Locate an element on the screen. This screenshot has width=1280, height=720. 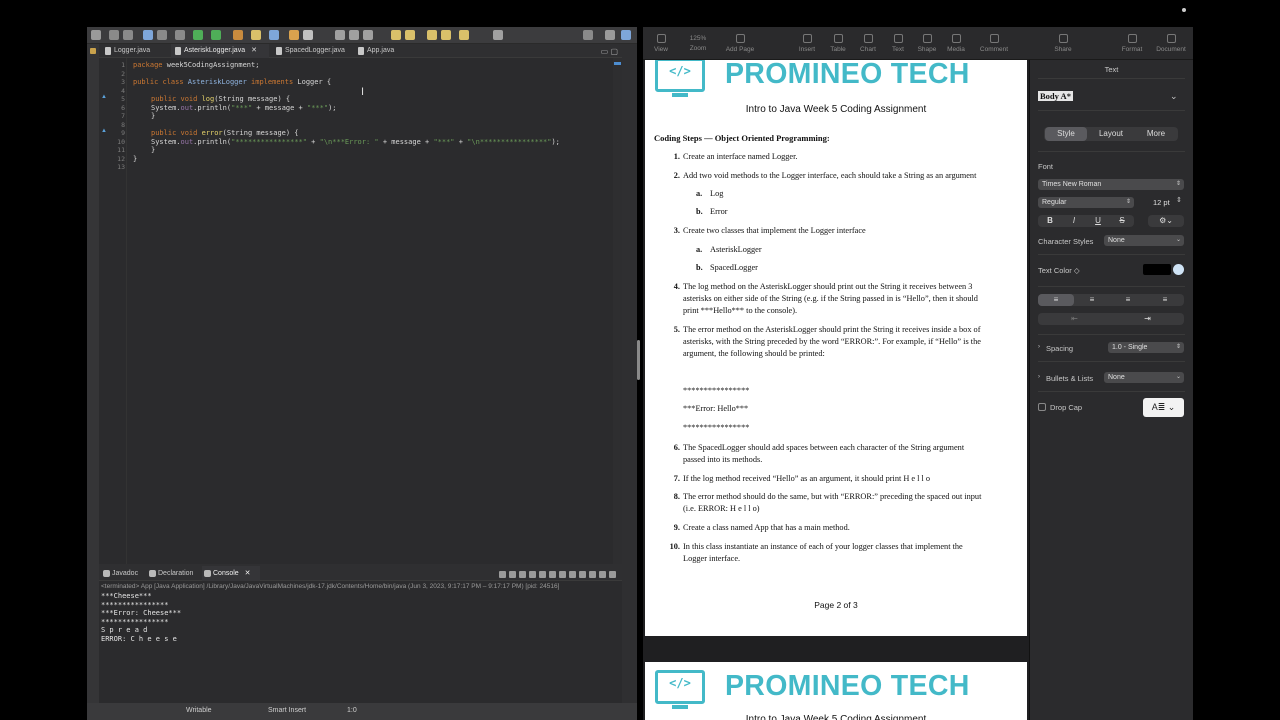
tab-more: More is located at coordinates (1156, 134).